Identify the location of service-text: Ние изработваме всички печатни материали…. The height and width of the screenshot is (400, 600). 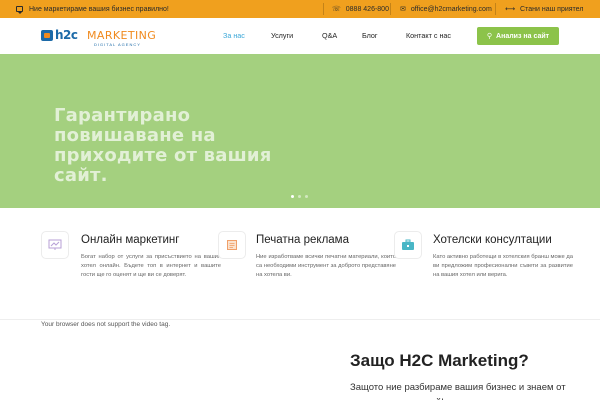
(326, 266).